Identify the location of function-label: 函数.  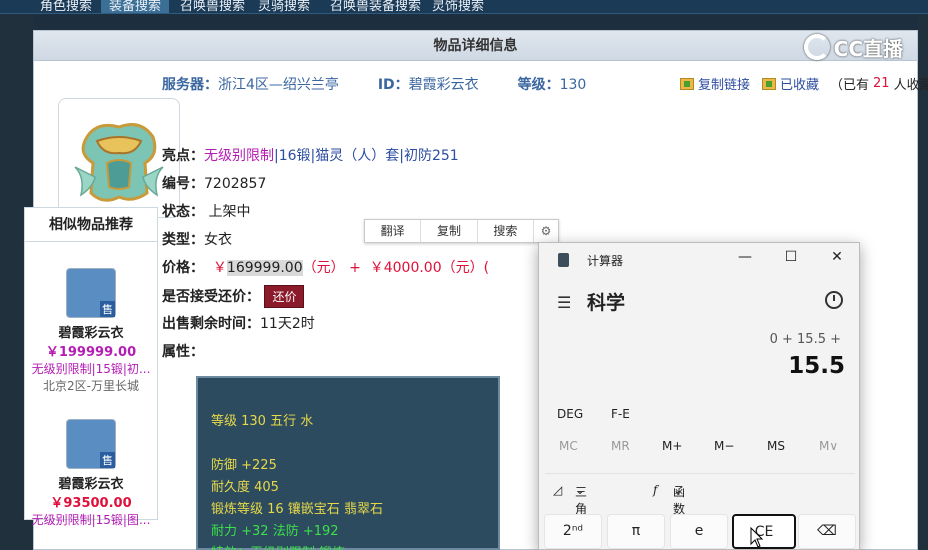
(679, 500).